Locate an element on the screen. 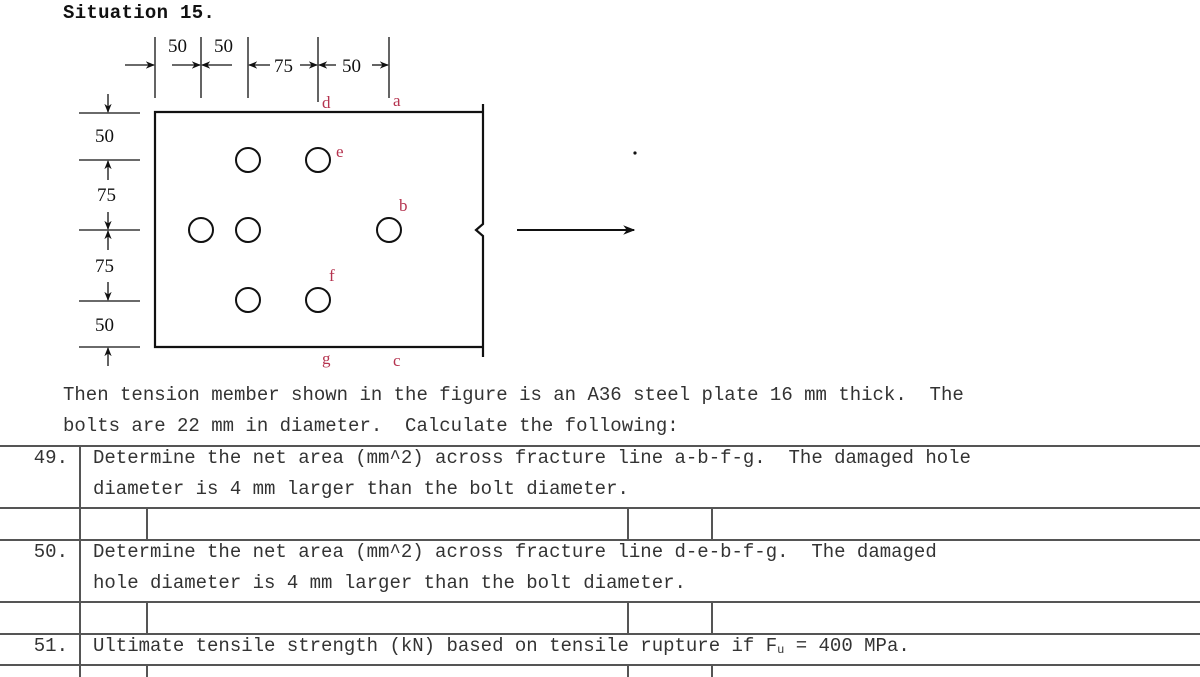  point-label-g: g is located at coordinates (326, 358).